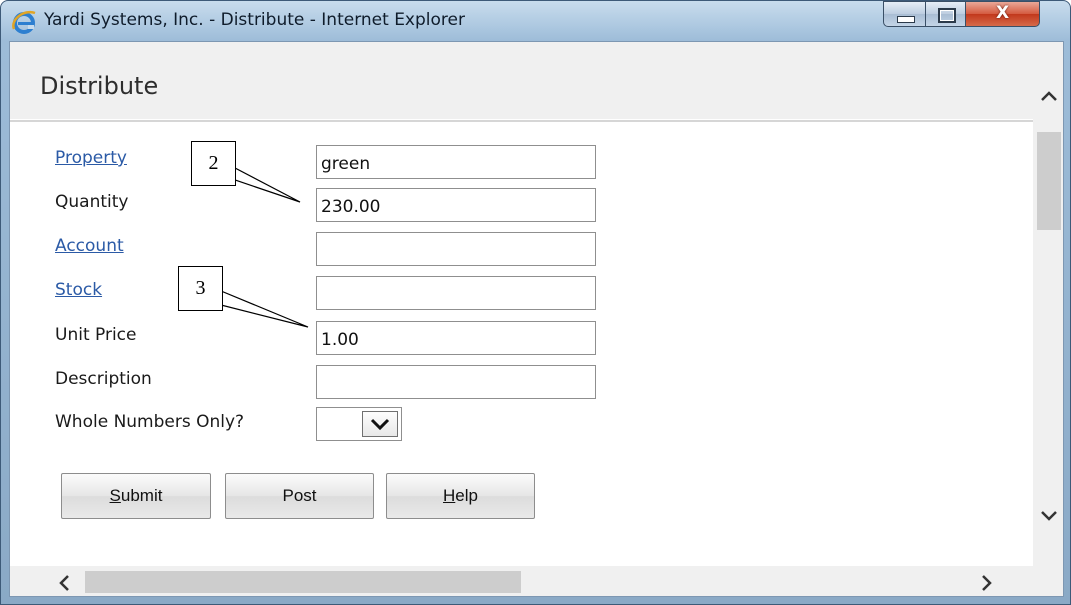 The height and width of the screenshot is (605, 1071). I want to click on callout-leaders, so click(264, 247).